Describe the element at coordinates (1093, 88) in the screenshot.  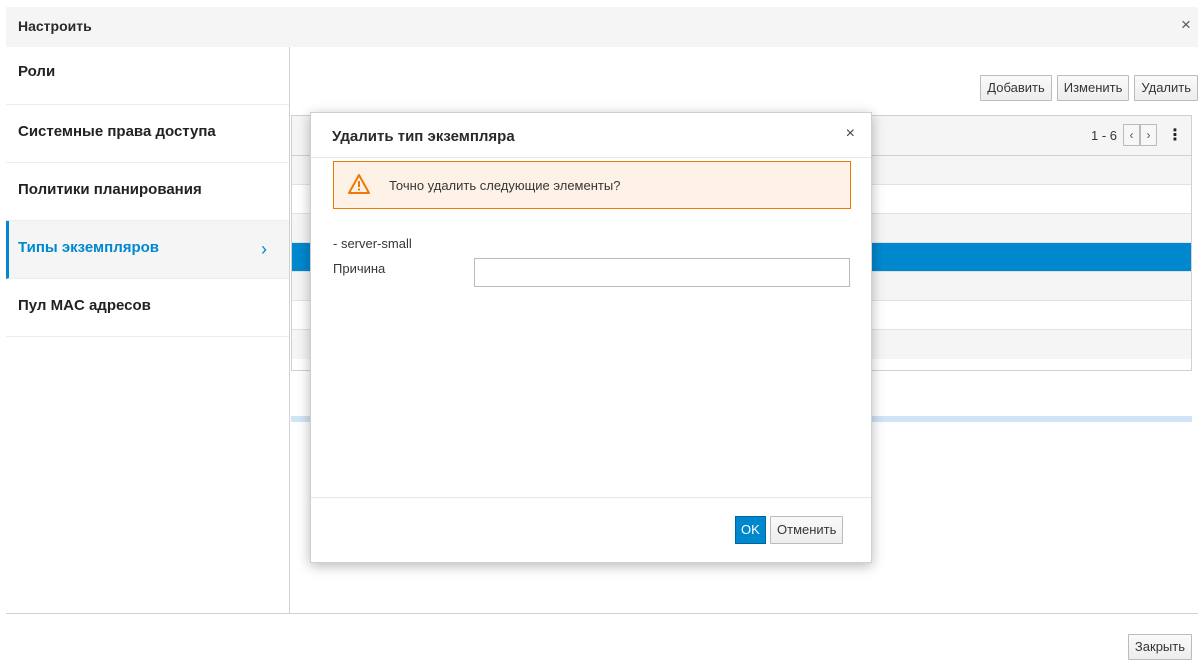
I see `edit-button: Изменить` at that location.